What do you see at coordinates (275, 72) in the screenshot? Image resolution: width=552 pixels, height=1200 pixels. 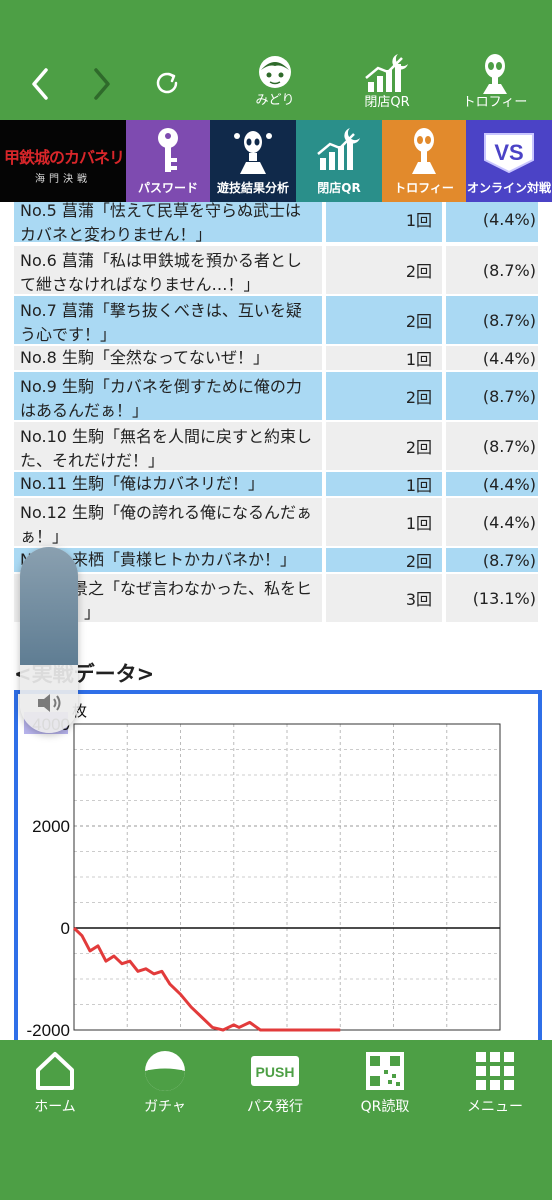 I see `midori-character-icon` at bounding box center [275, 72].